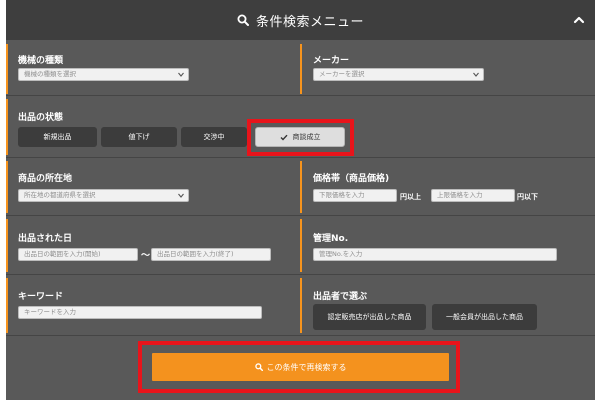 This screenshot has width=600, height=404. I want to click on seller-chip-general-member: 一般会員が出品した商品, so click(484, 317).